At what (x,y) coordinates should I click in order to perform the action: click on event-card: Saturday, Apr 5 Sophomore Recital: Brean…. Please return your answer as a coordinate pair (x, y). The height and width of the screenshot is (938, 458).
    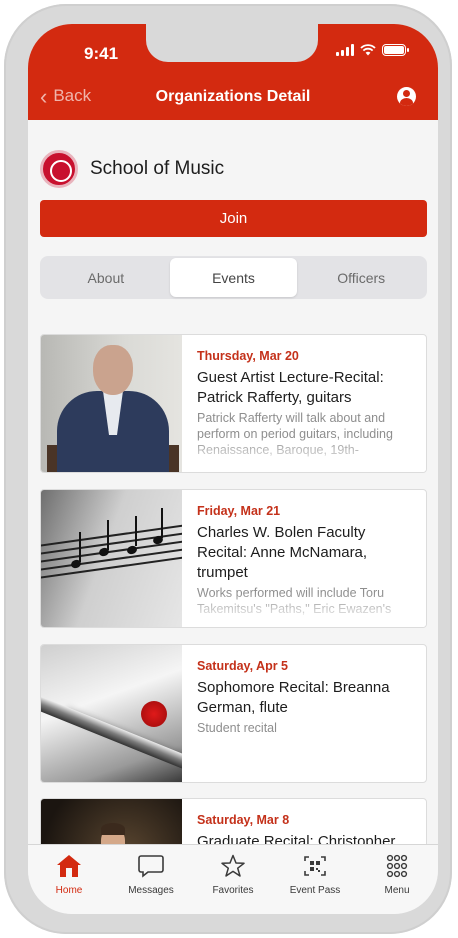
    Looking at the image, I should click on (233, 713).